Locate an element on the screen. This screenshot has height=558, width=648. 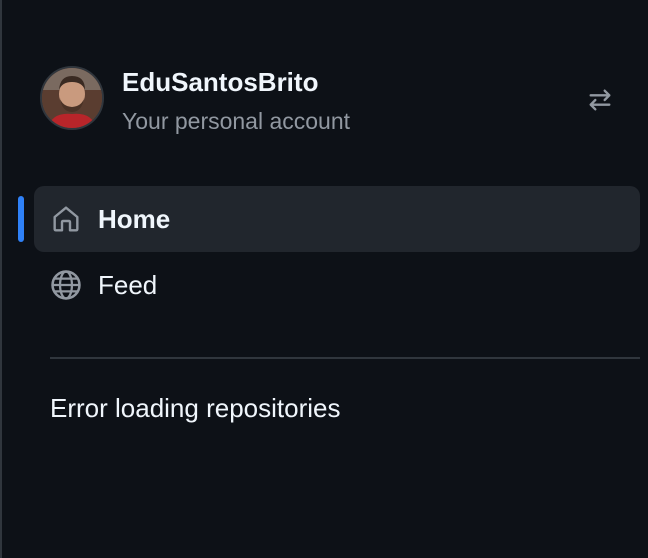
switch-account-button is located at coordinates (600, 100).